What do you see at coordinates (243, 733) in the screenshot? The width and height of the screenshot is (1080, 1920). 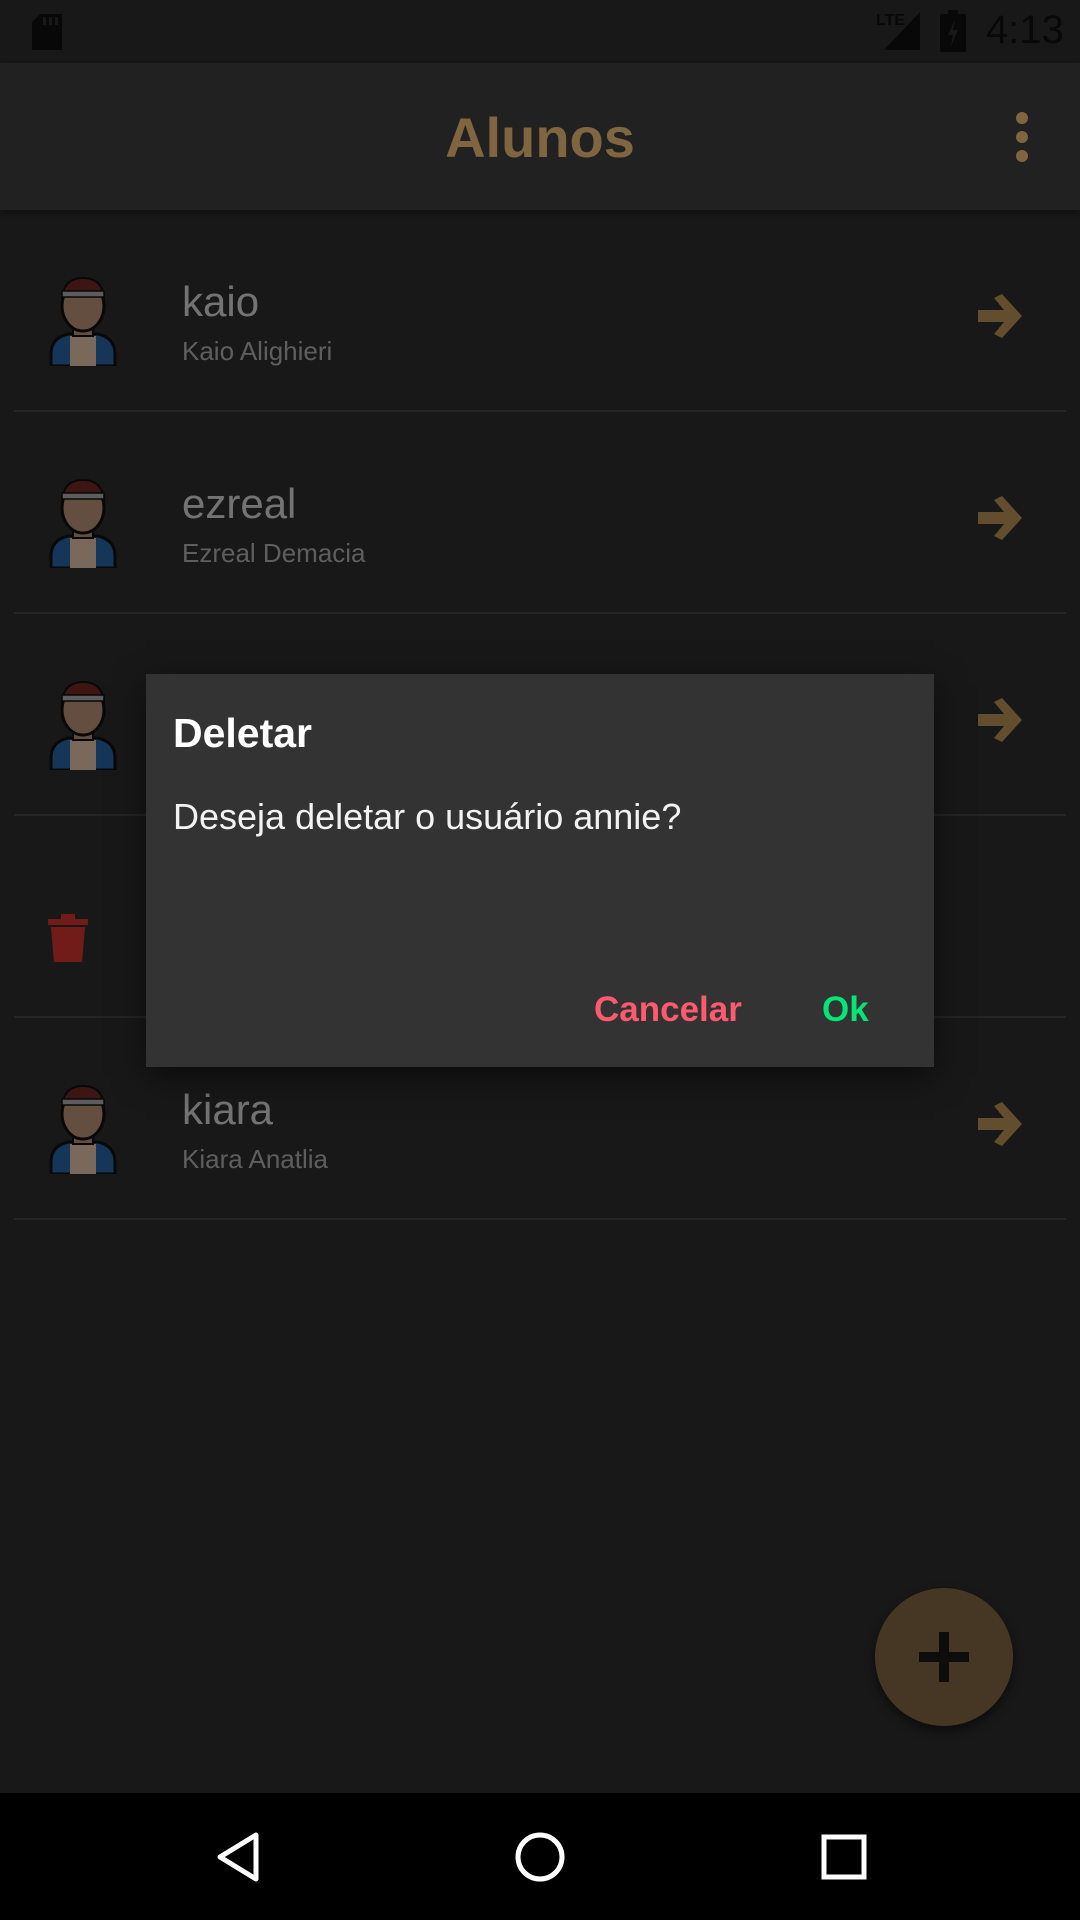 I see `dialog-title: Deletar` at bounding box center [243, 733].